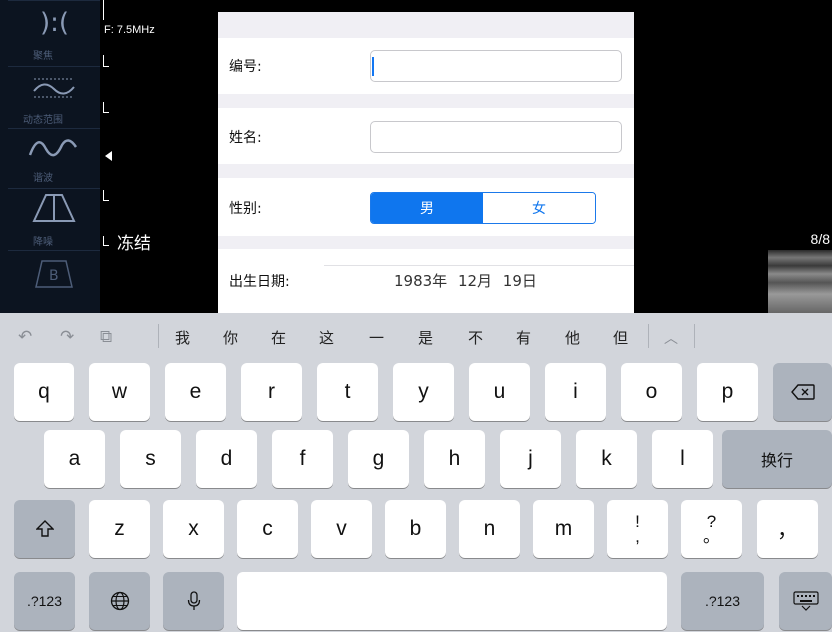 The height and width of the screenshot is (632, 832). I want to click on key-t: t, so click(347, 392).